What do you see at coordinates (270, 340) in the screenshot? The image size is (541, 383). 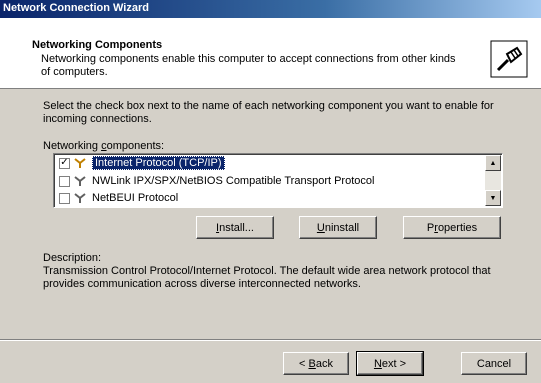 I see `divider` at bounding box center [270, 340].